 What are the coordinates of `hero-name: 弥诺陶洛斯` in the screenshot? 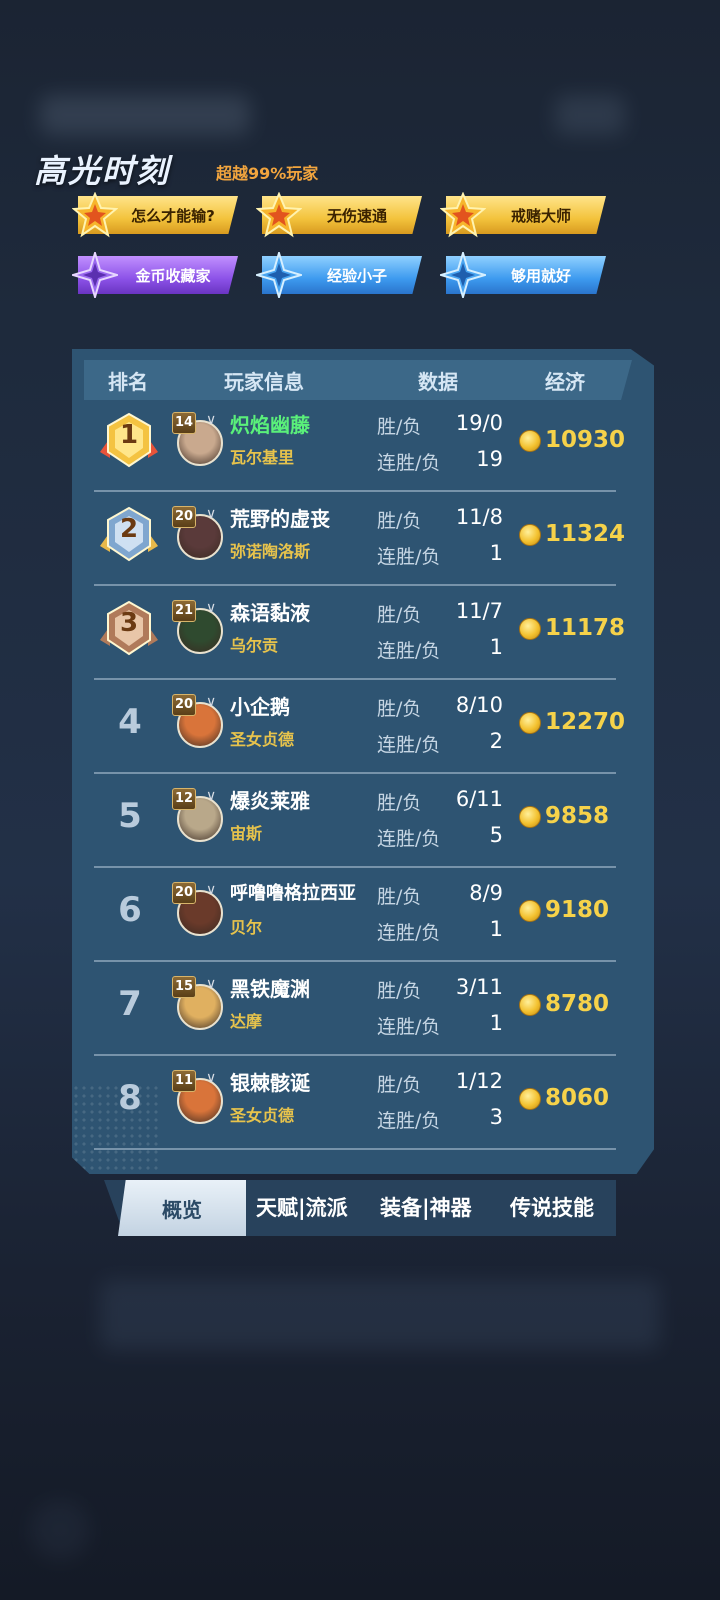 It's located at (270, 551).